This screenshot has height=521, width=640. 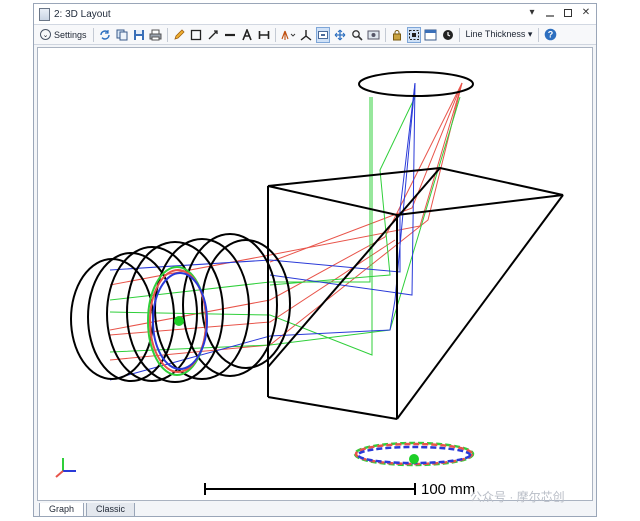 I want to click on app-icon, so click(x=44, y=14).